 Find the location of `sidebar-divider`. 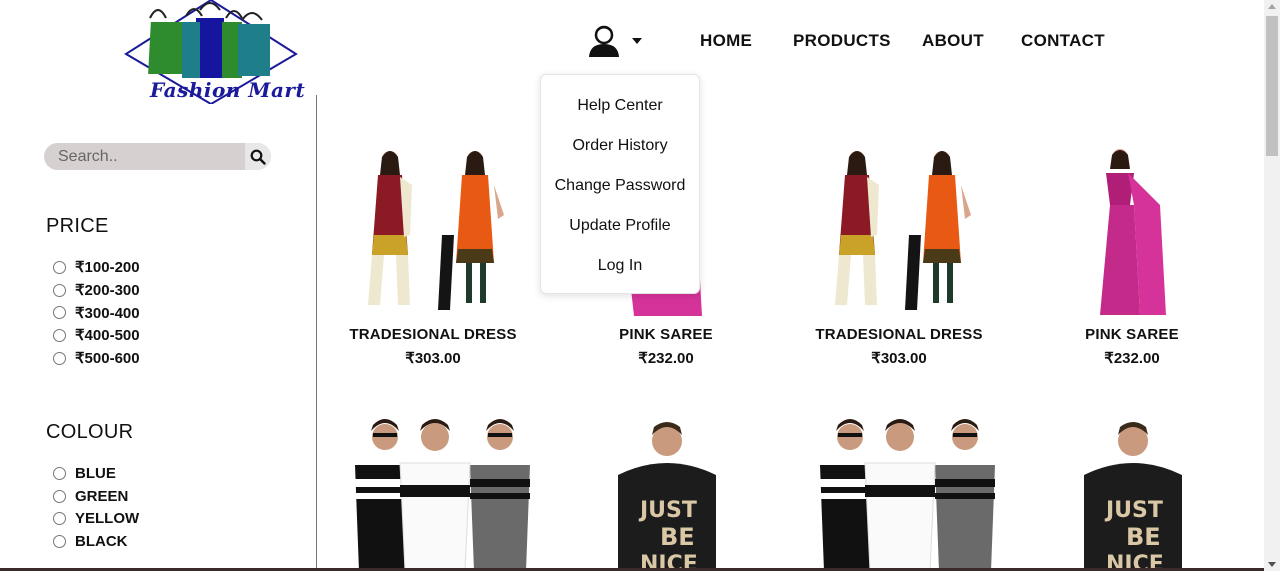

sidebar-divider is located at coordinates (316, 333).